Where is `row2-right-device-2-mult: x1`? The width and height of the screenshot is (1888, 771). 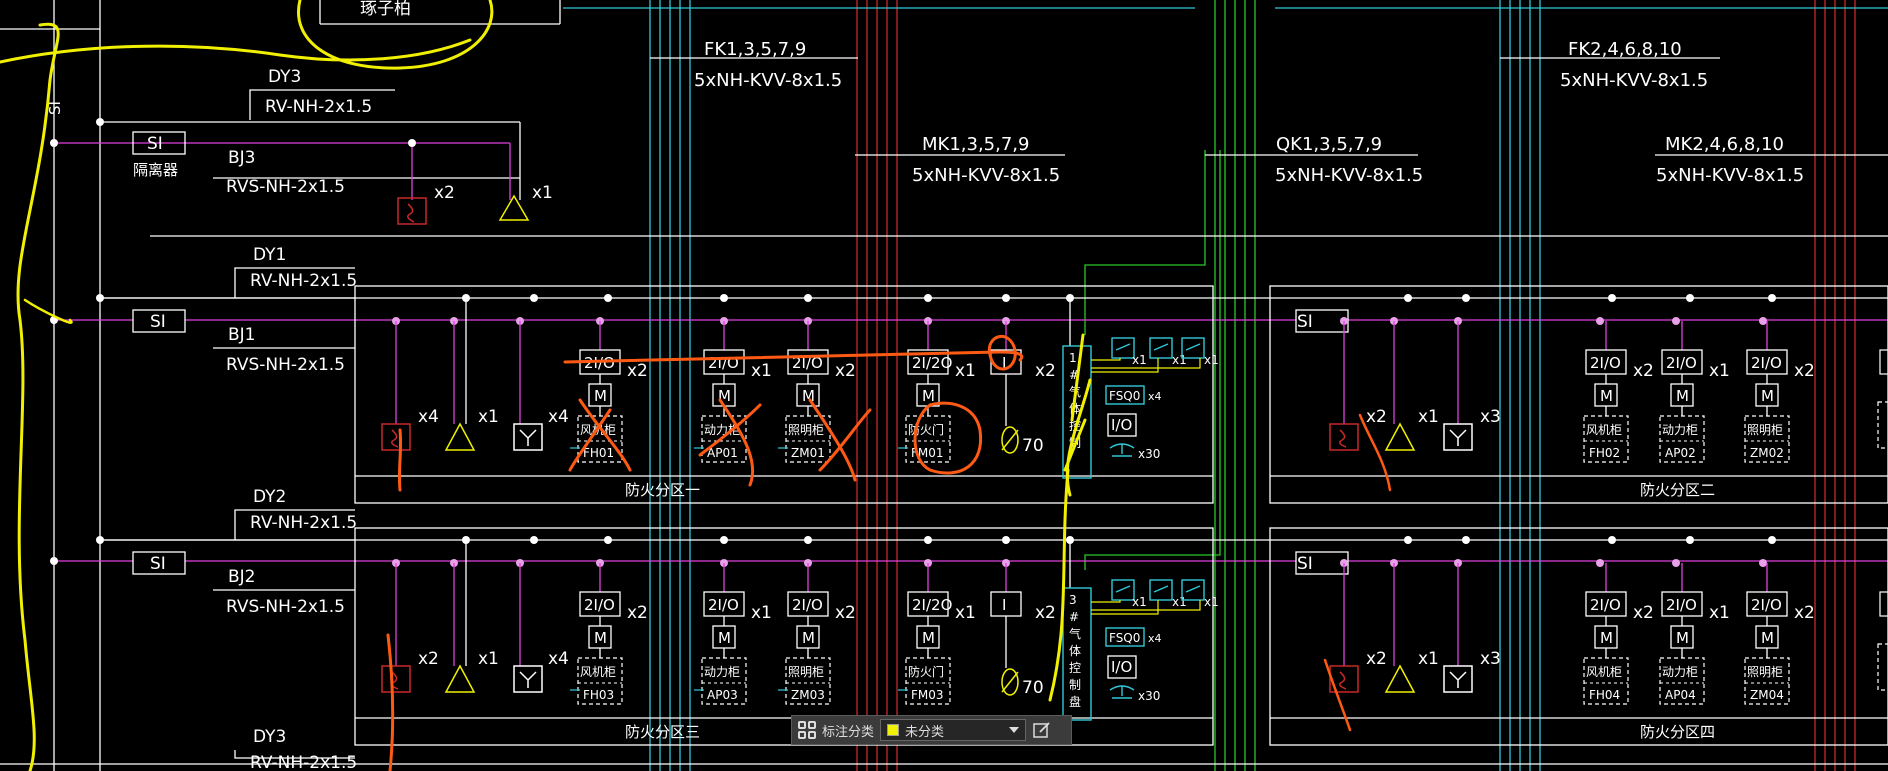 row2-right-device-2-mult: x1 is located at coordinates (1428, 659).